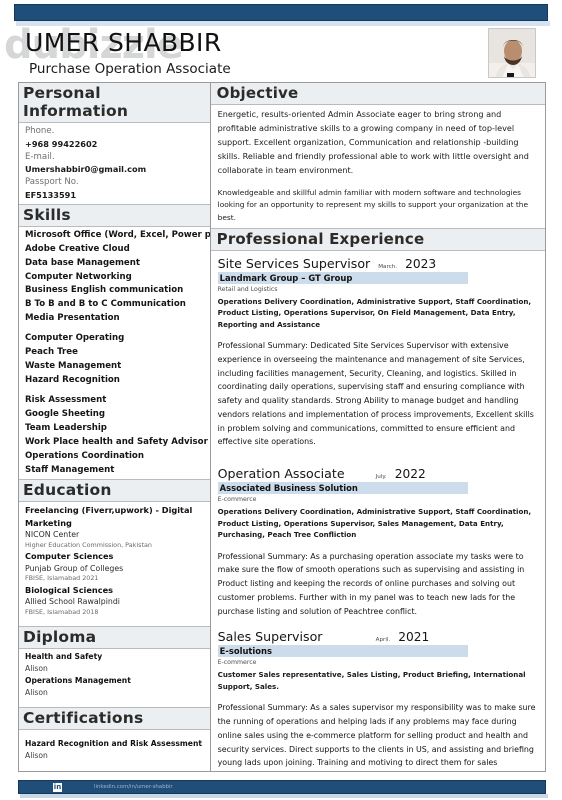 The height and width of the screenshot is (800, 562). I want to click on experience-industry: Retail and Logistics, so click(247, 289).